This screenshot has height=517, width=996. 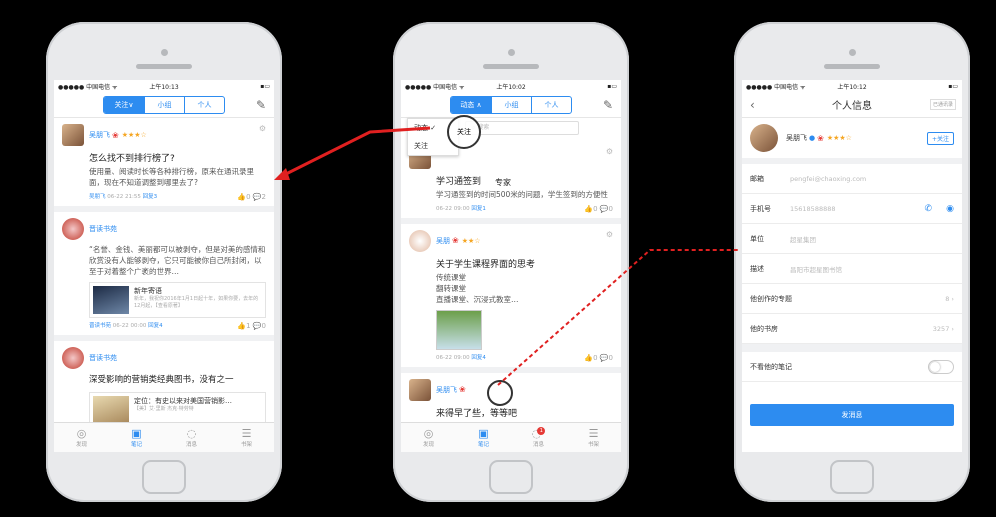 What do you see at coordinates (164, 437) in the screenshot?
I see `bottom-tab-bar: ◎ 发现 ▣ 笔记 ◌ 消息 ☰ 书架` at bounding box center [164, 437].